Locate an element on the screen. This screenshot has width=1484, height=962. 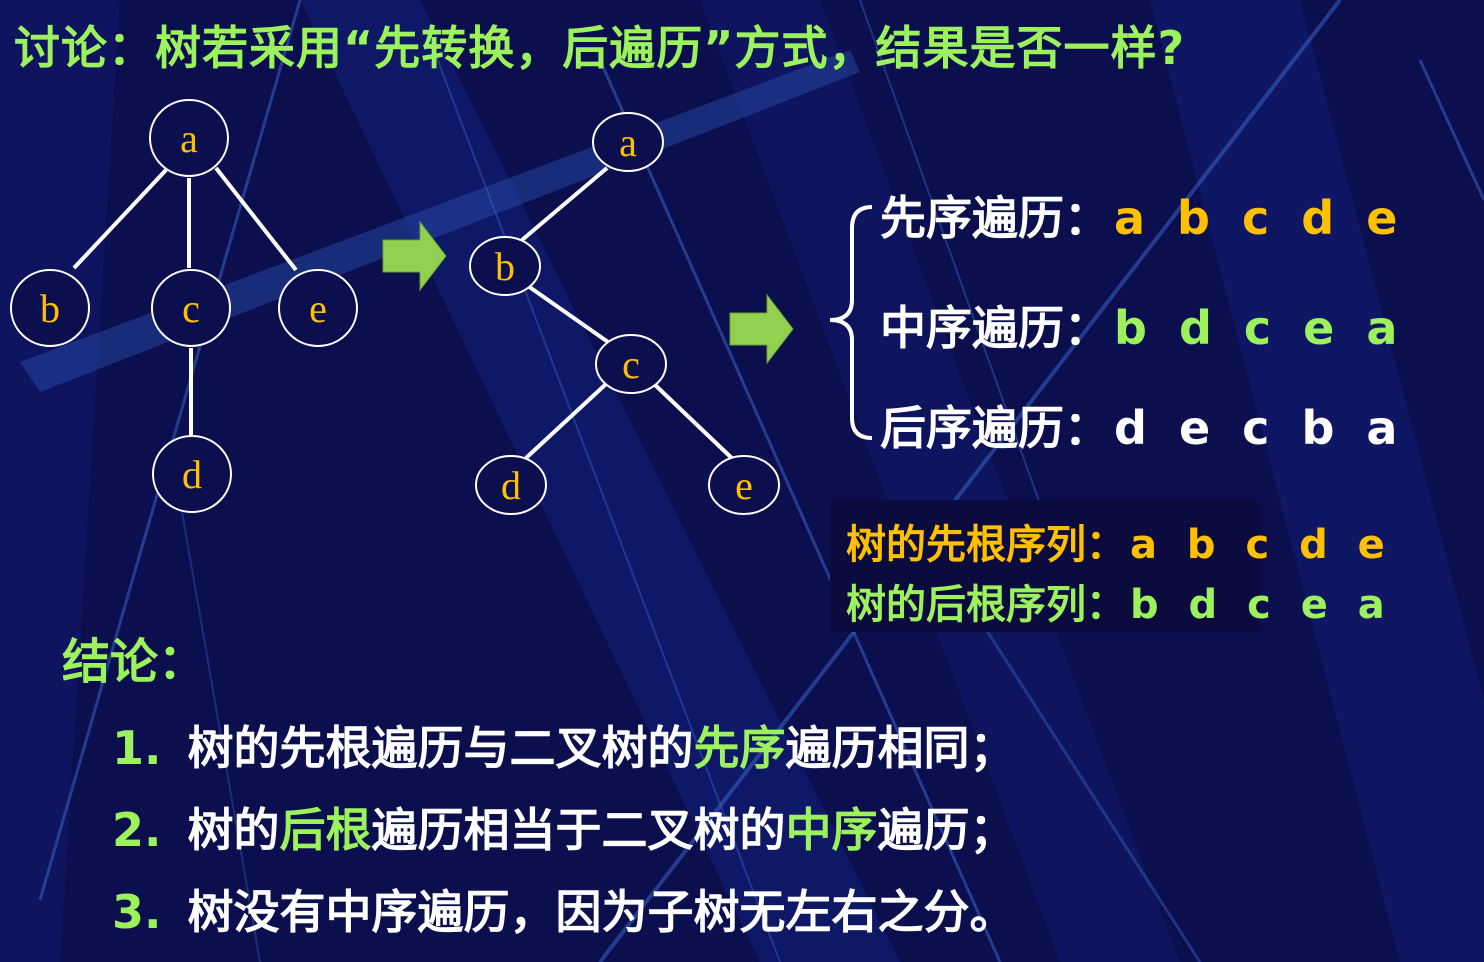
inorder-sequence: b d c e a is located at coordinates (1260, 328).